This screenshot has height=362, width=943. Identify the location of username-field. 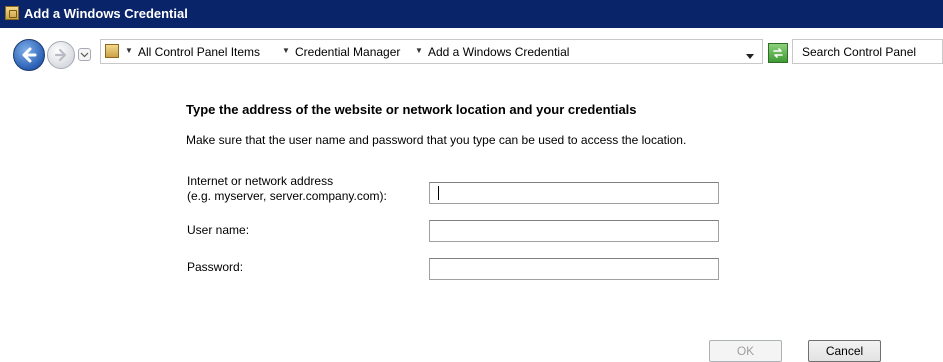
(574, 231).